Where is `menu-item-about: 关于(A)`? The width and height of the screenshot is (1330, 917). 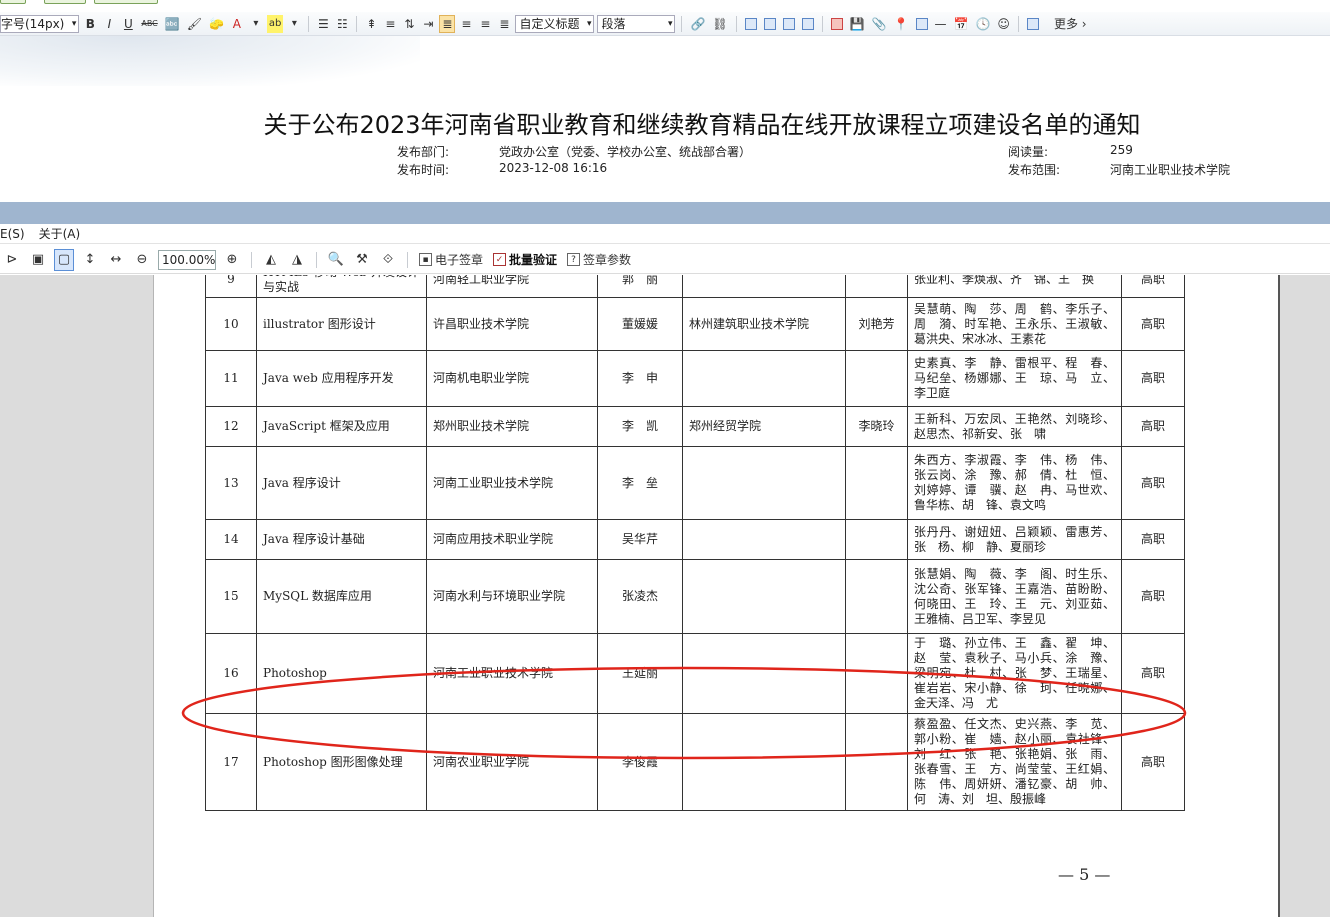 menu-item-about: 关于(A) is located at coordinates (60, 233).